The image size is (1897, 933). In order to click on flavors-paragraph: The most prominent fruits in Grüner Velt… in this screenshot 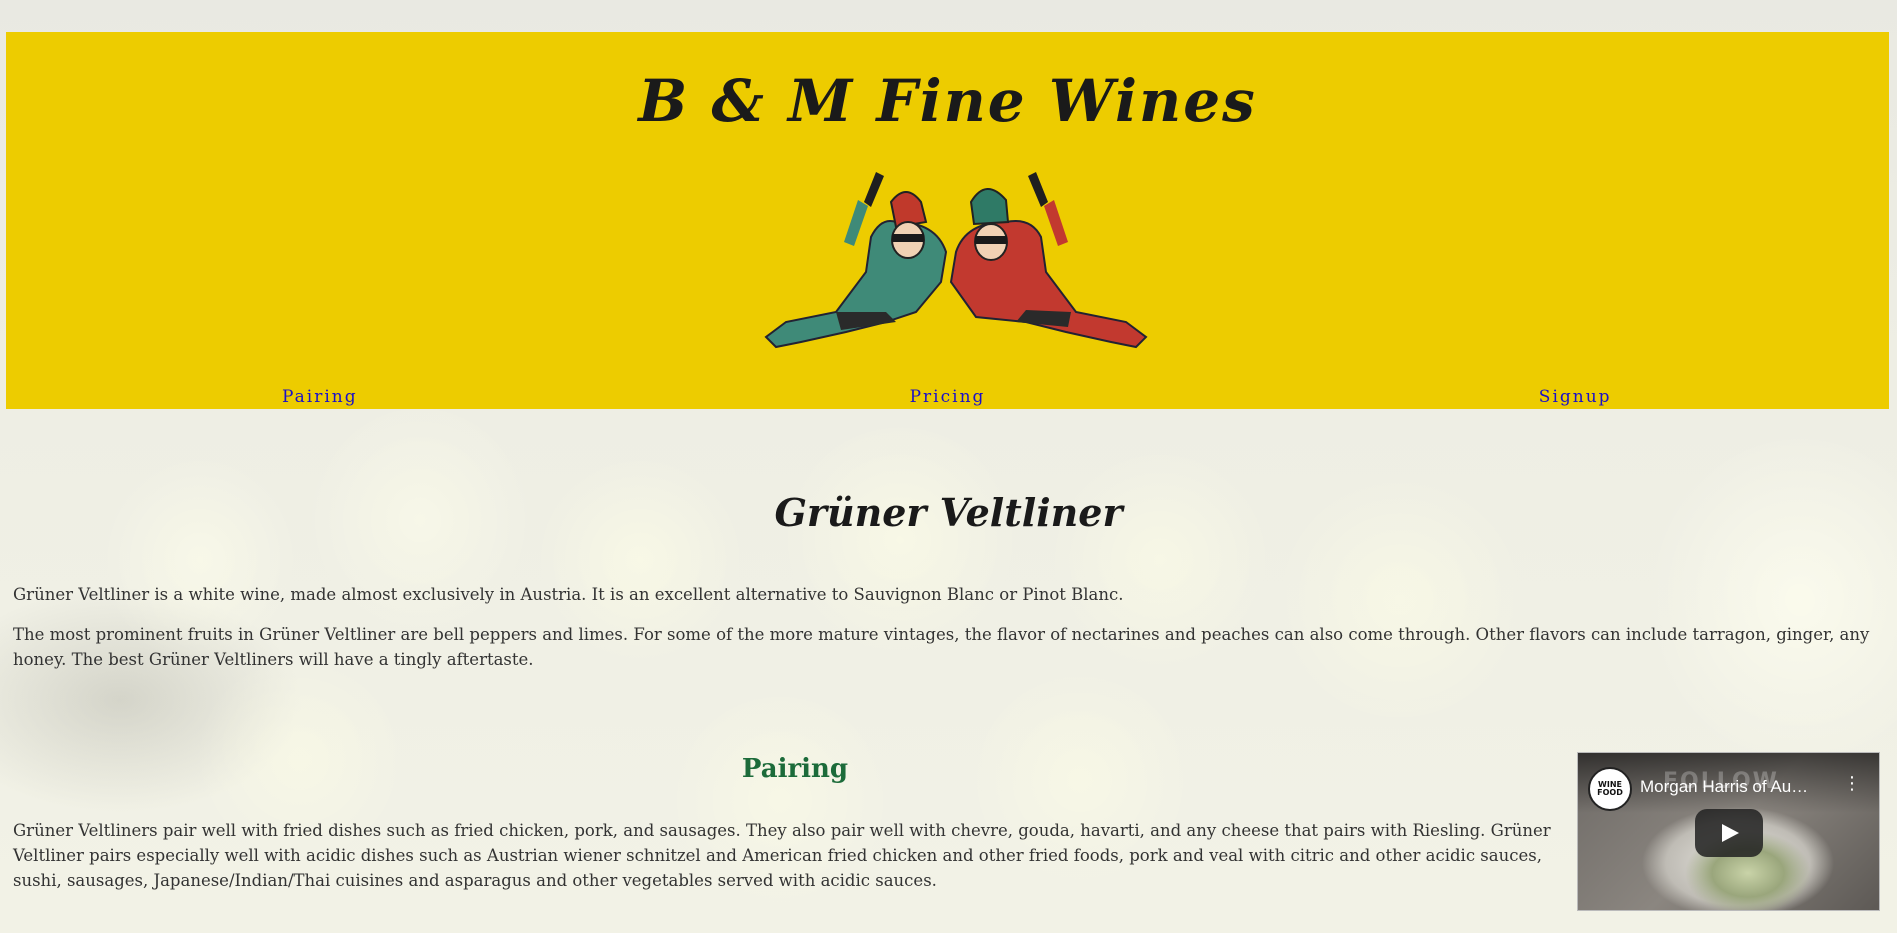, I will do `click(941, 647)`.